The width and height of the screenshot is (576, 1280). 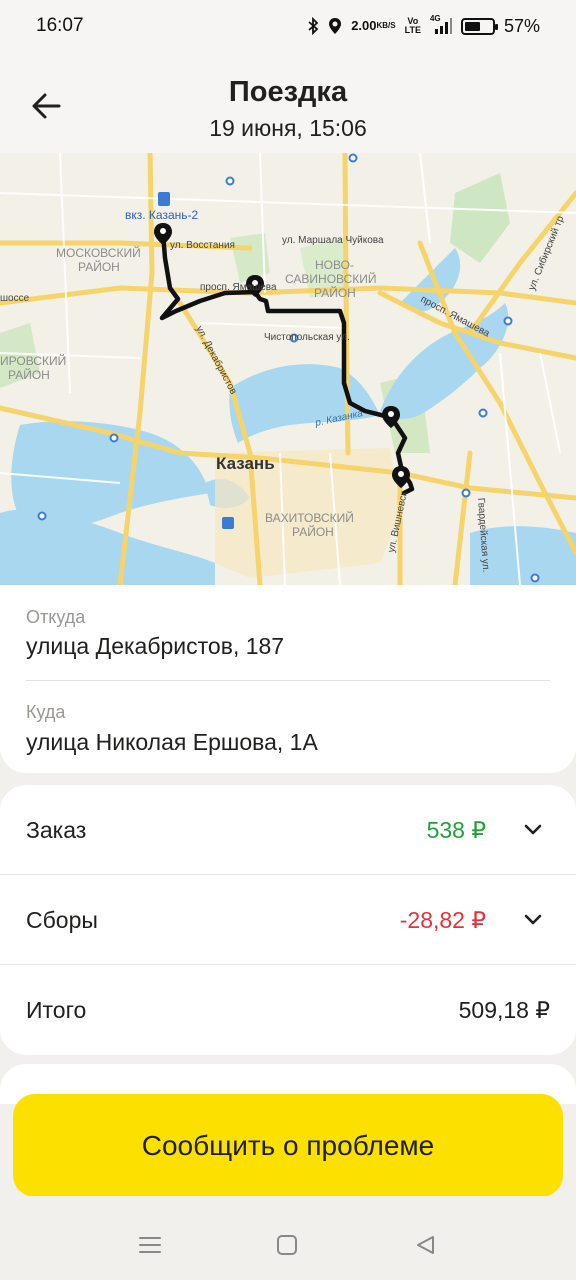 I want to click on home-button, so click(x=287, y=1245).